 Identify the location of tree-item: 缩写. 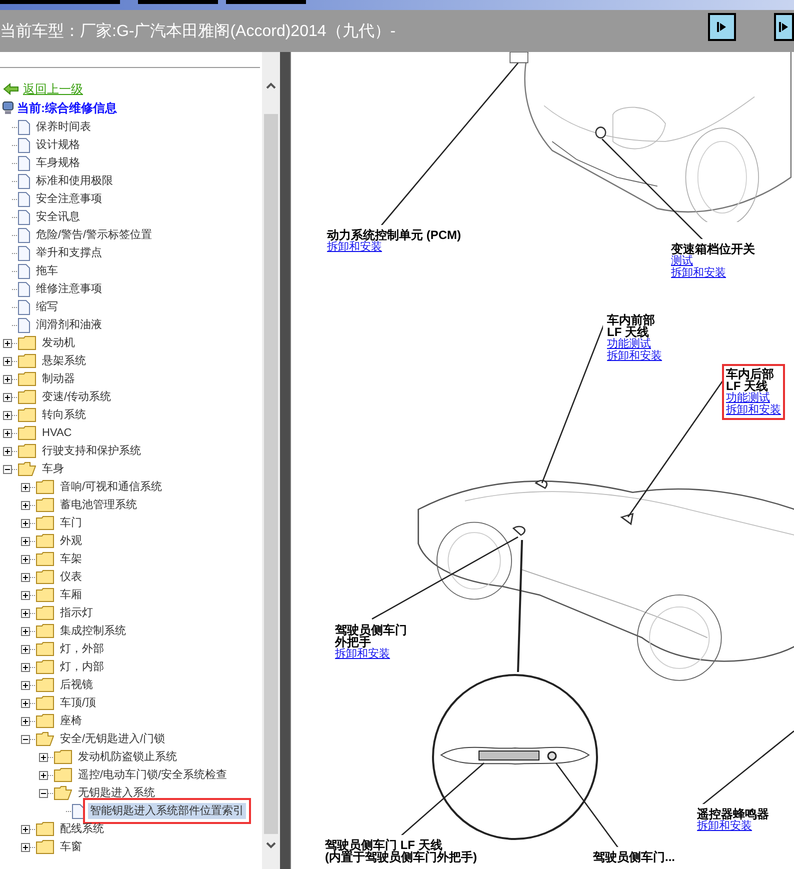
(47, 307).